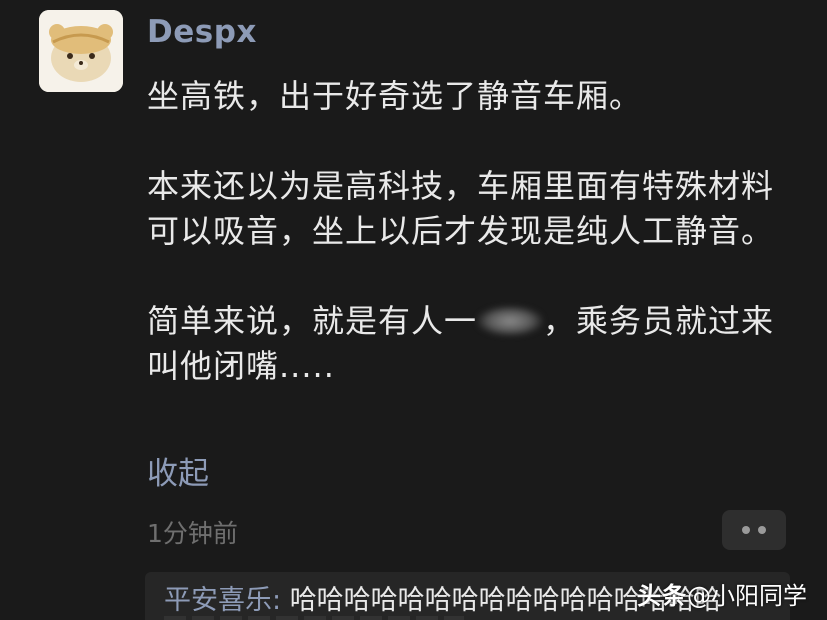 Image resolution: width=827 pixels, height=620 pixels. What do you see at coordinates (510, 321) in the screenshot?
I see `censored-blur` at bounding box center [510, 321].